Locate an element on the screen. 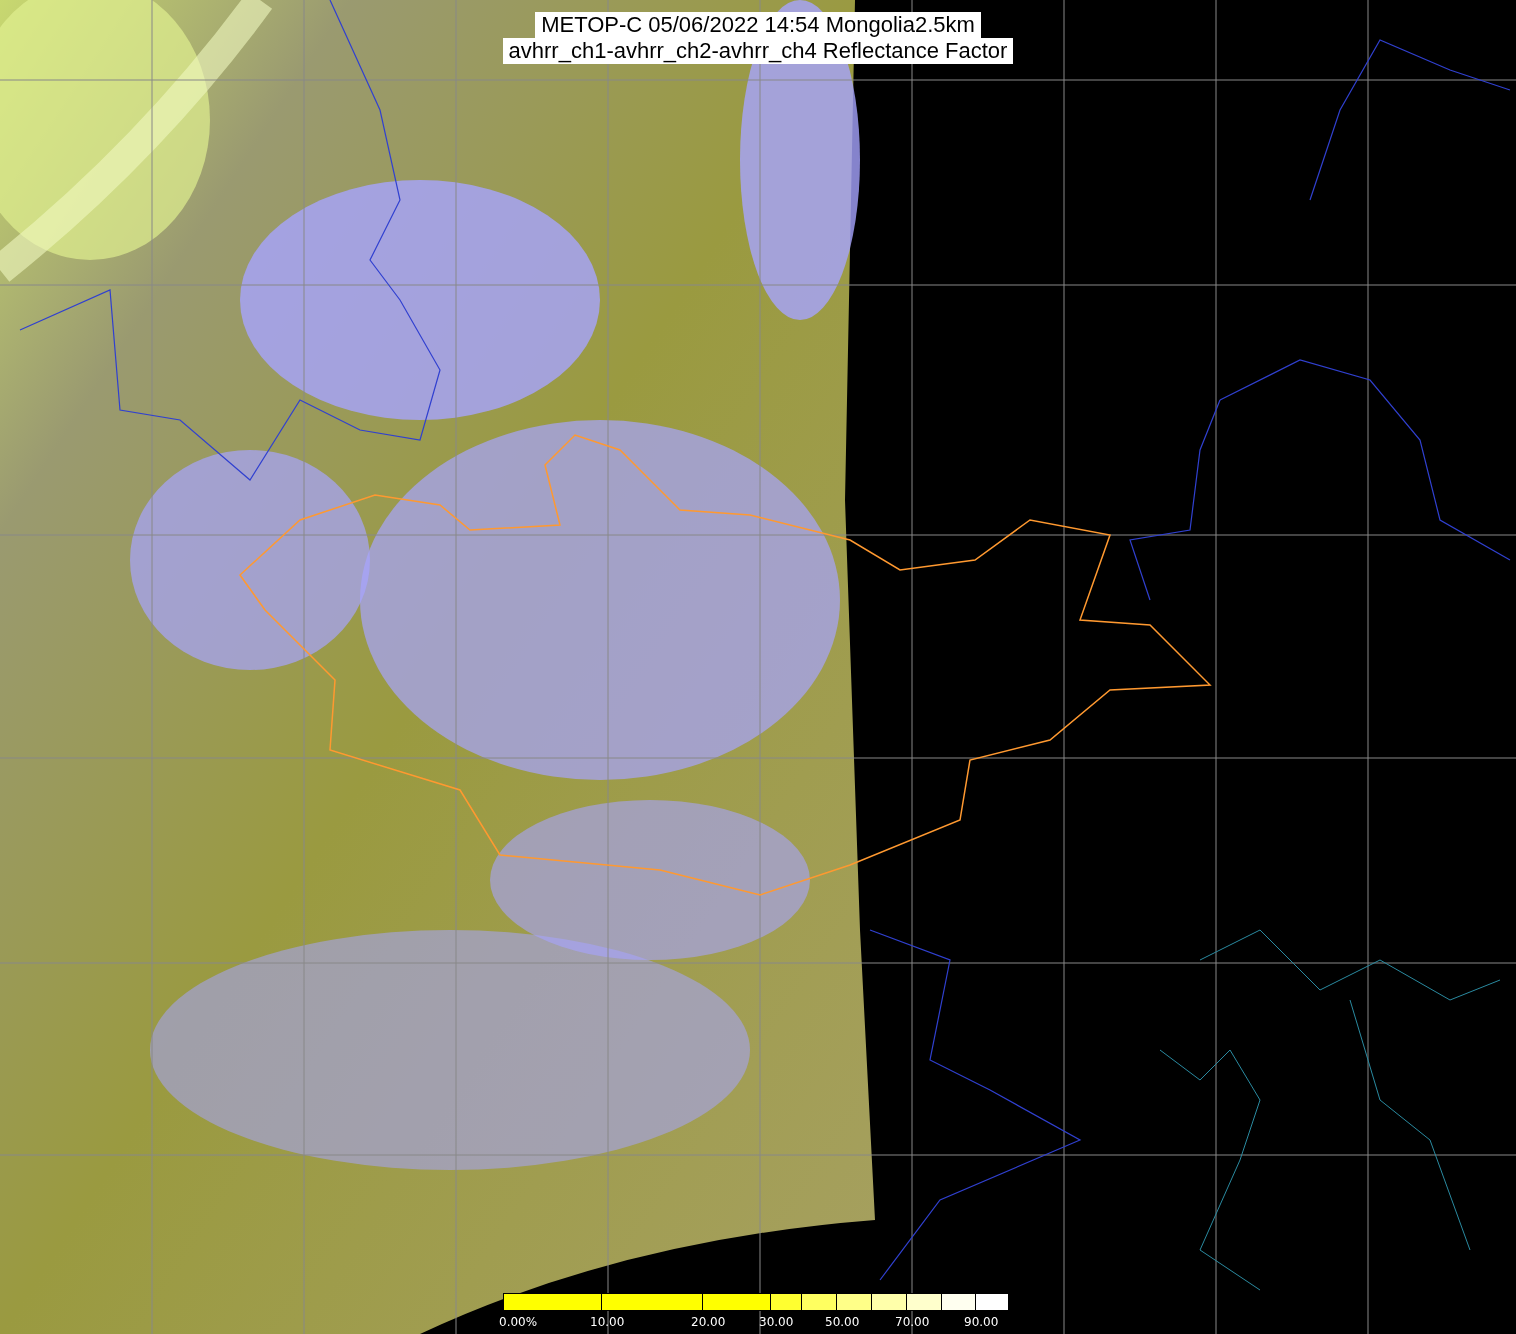 The width and height of the screenshot is (1516, 1334). colorbar-label: 0.00% is located at coordinates (518, 1322).